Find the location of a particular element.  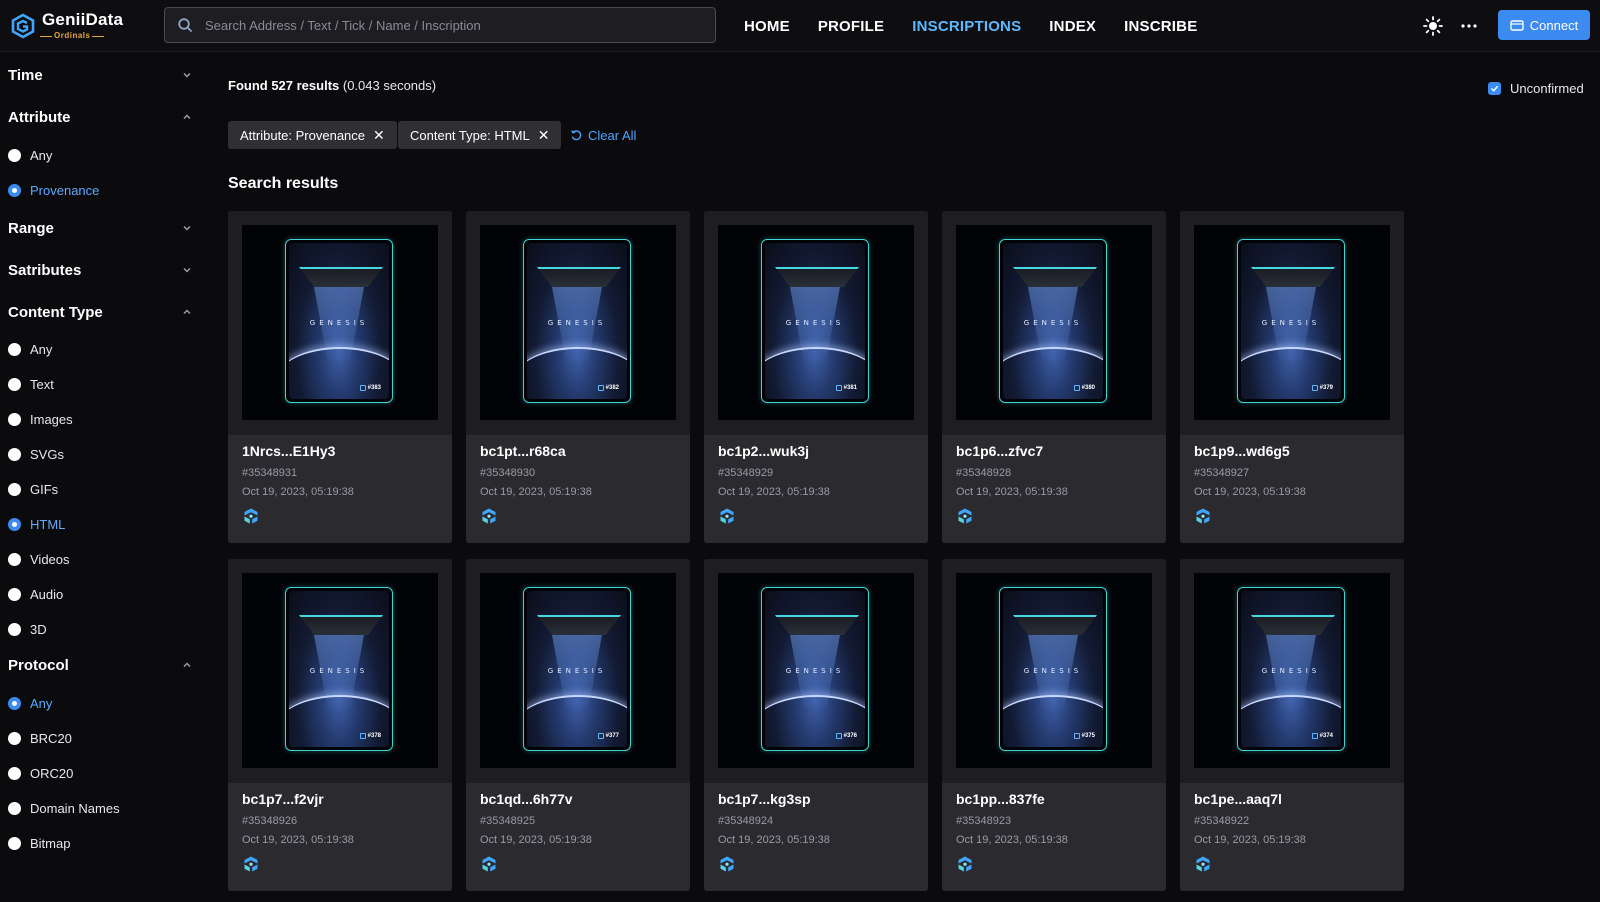

content-type-option-videos: Videos is located at coordinates (39, 559).